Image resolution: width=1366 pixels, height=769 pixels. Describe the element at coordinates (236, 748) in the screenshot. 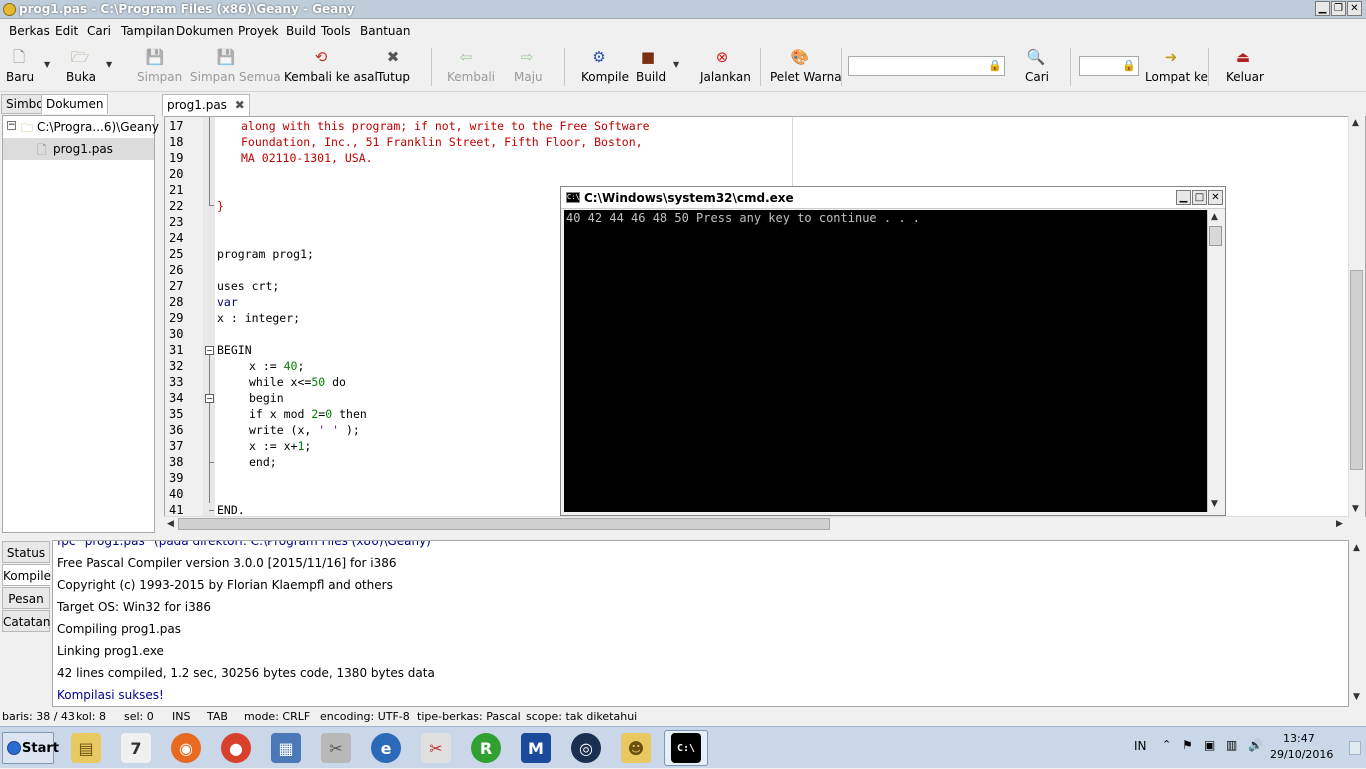

I see `taskbar-chrome: ●` at that location.